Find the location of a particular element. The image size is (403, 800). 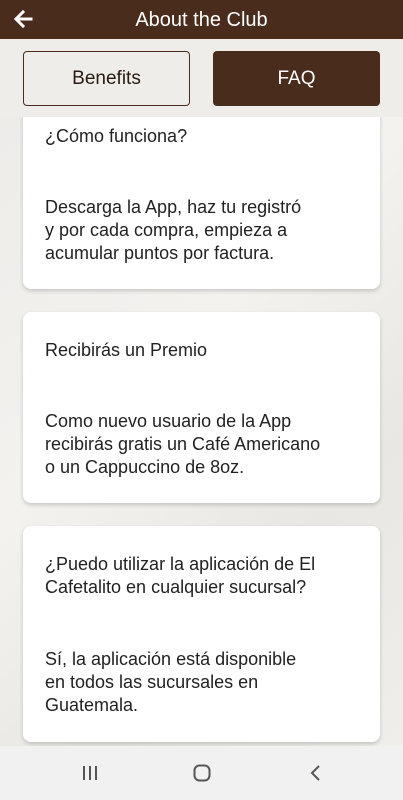

page-title: About the Club is located at coordinates (201, 20).